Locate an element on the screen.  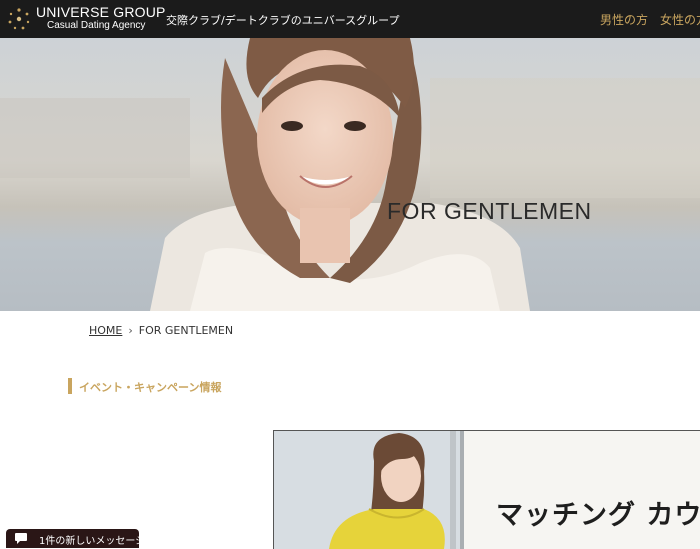
breadcrumb-home-link: HOME is located at coordinates (105, 330).